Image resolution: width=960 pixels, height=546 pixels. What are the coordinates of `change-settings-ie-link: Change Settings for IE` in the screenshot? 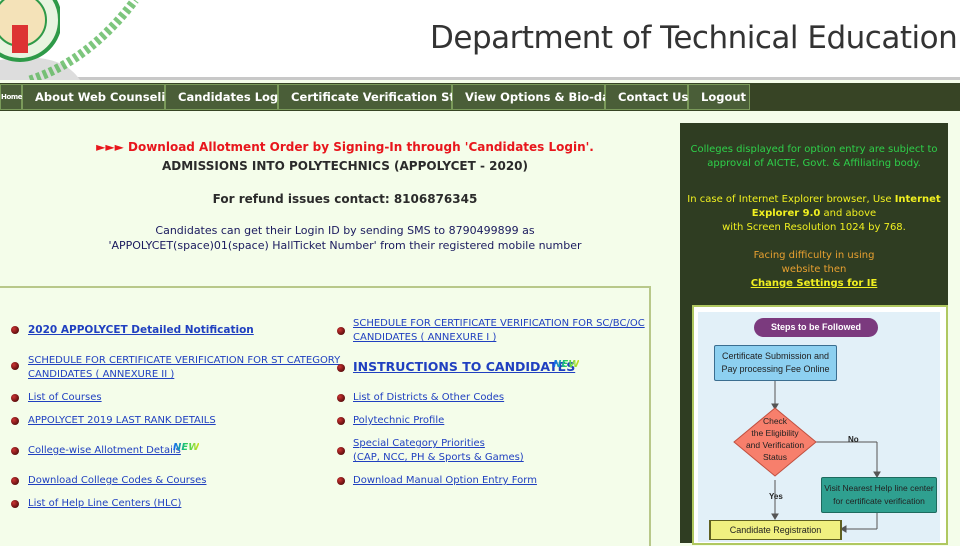 It's located at (814, 284).